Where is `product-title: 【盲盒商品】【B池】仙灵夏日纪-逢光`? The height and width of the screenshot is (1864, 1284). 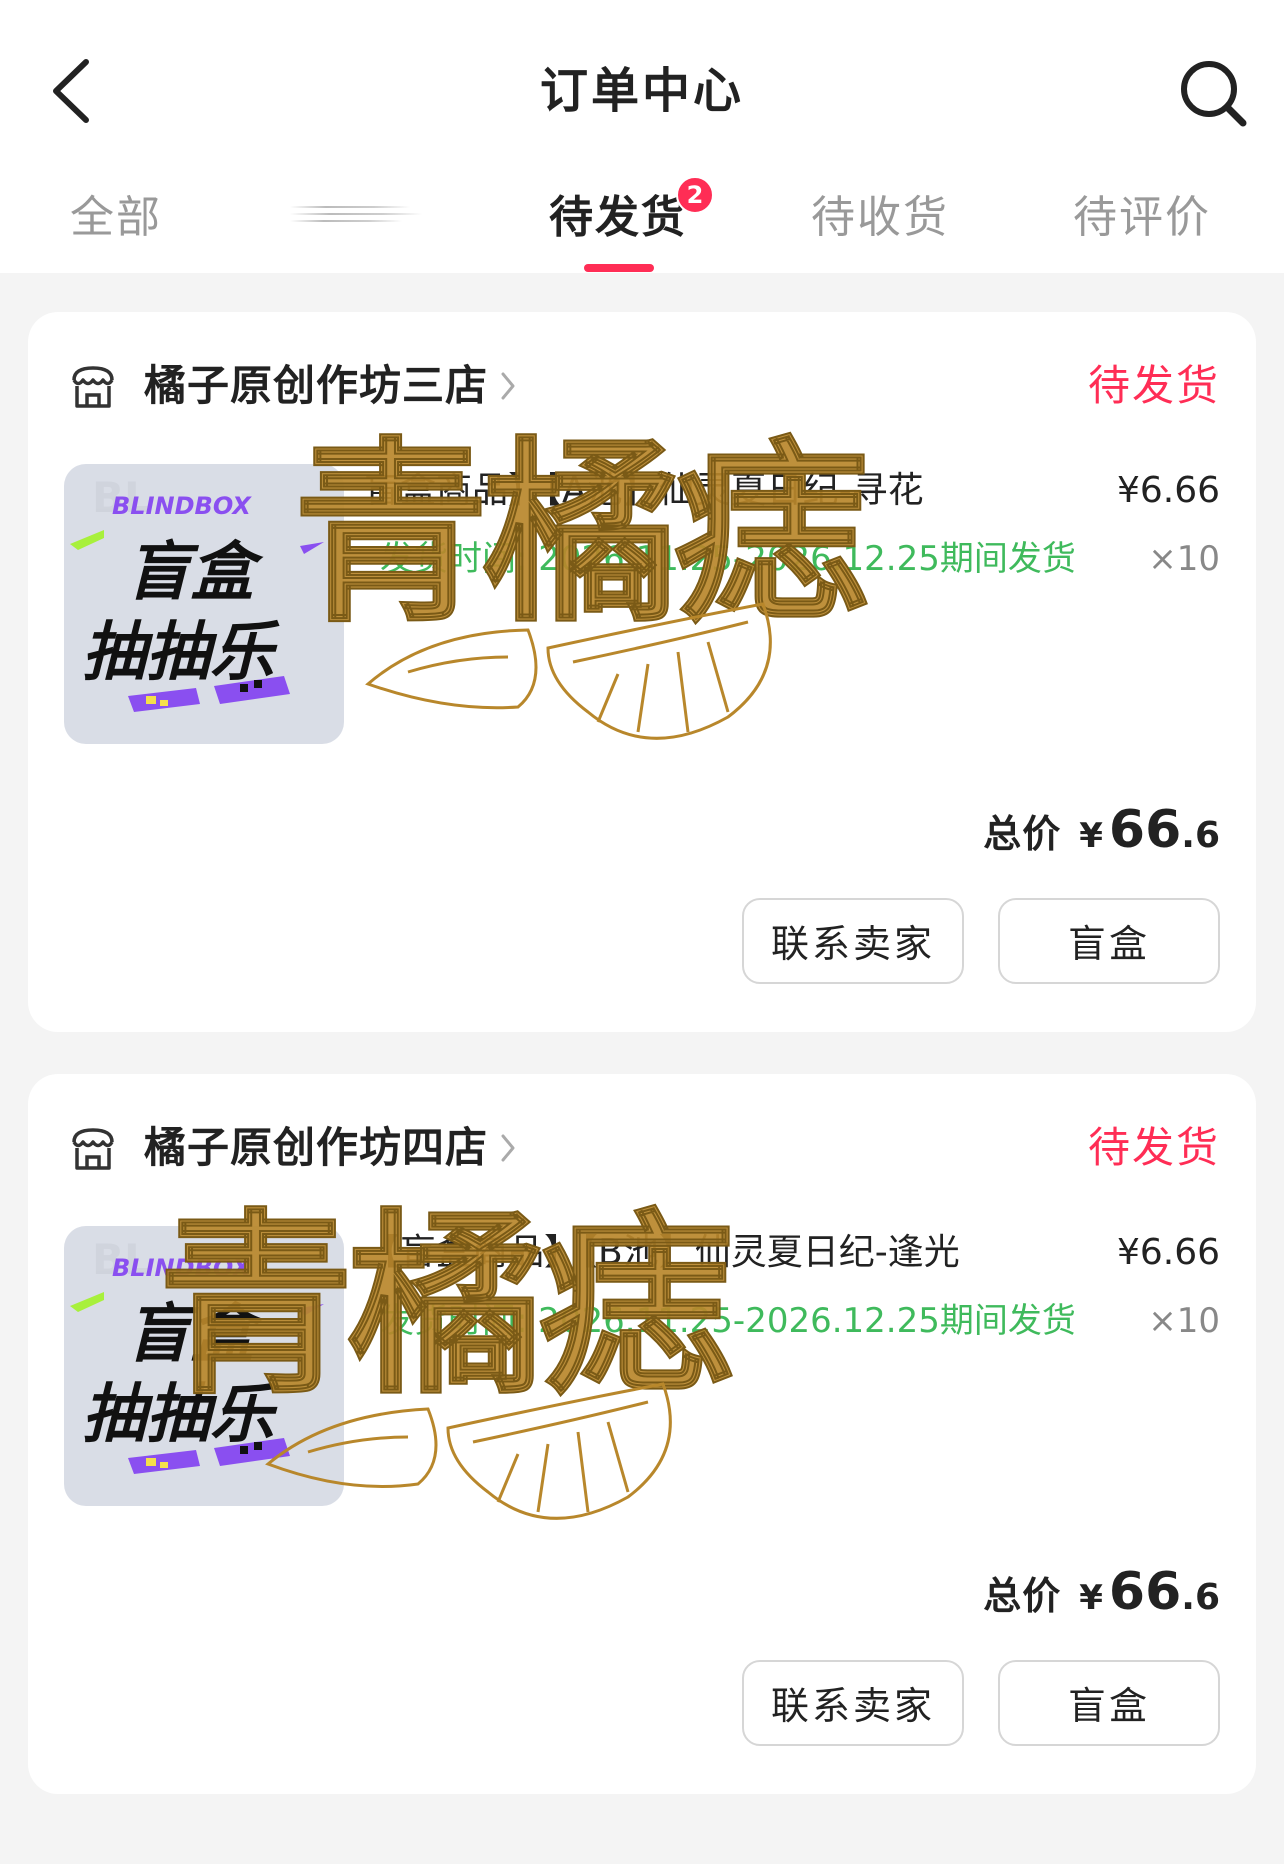 product-title: 【盲盒商品】【B池】仙灵夏日纪-逢光 is located at coordinates (704, 1253).